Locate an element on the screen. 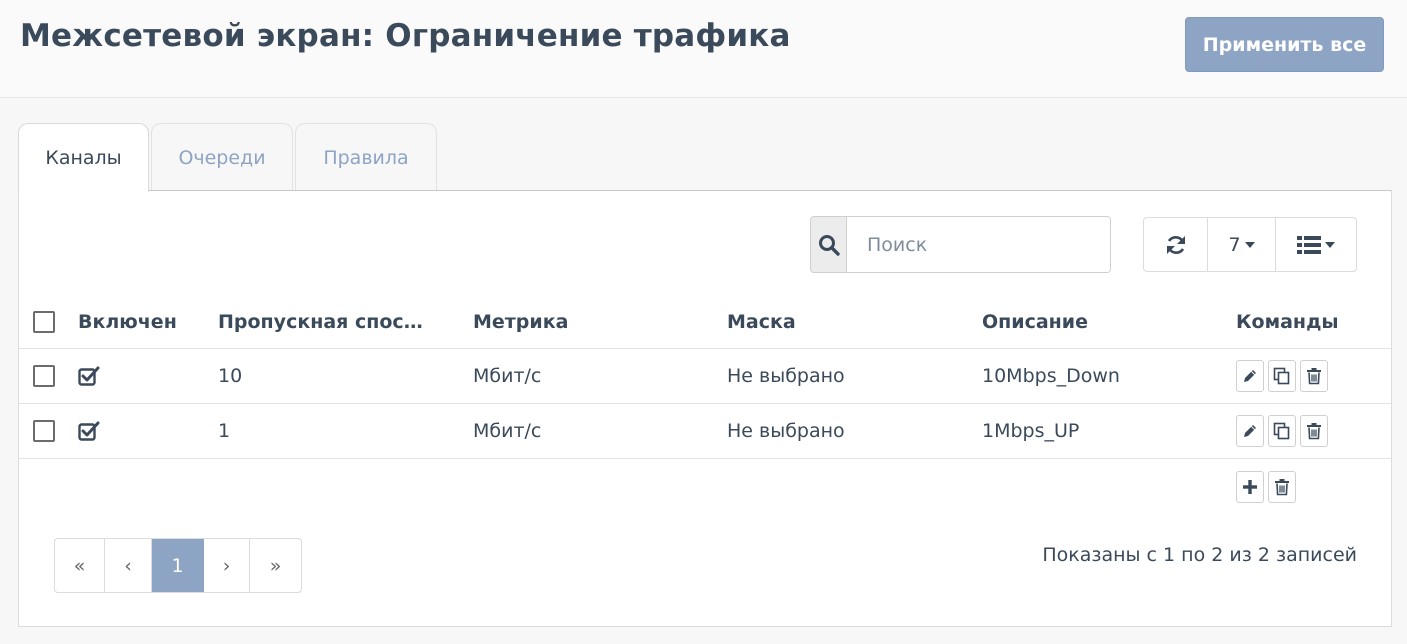  refresh-button is located at coordinates (1176, 244).